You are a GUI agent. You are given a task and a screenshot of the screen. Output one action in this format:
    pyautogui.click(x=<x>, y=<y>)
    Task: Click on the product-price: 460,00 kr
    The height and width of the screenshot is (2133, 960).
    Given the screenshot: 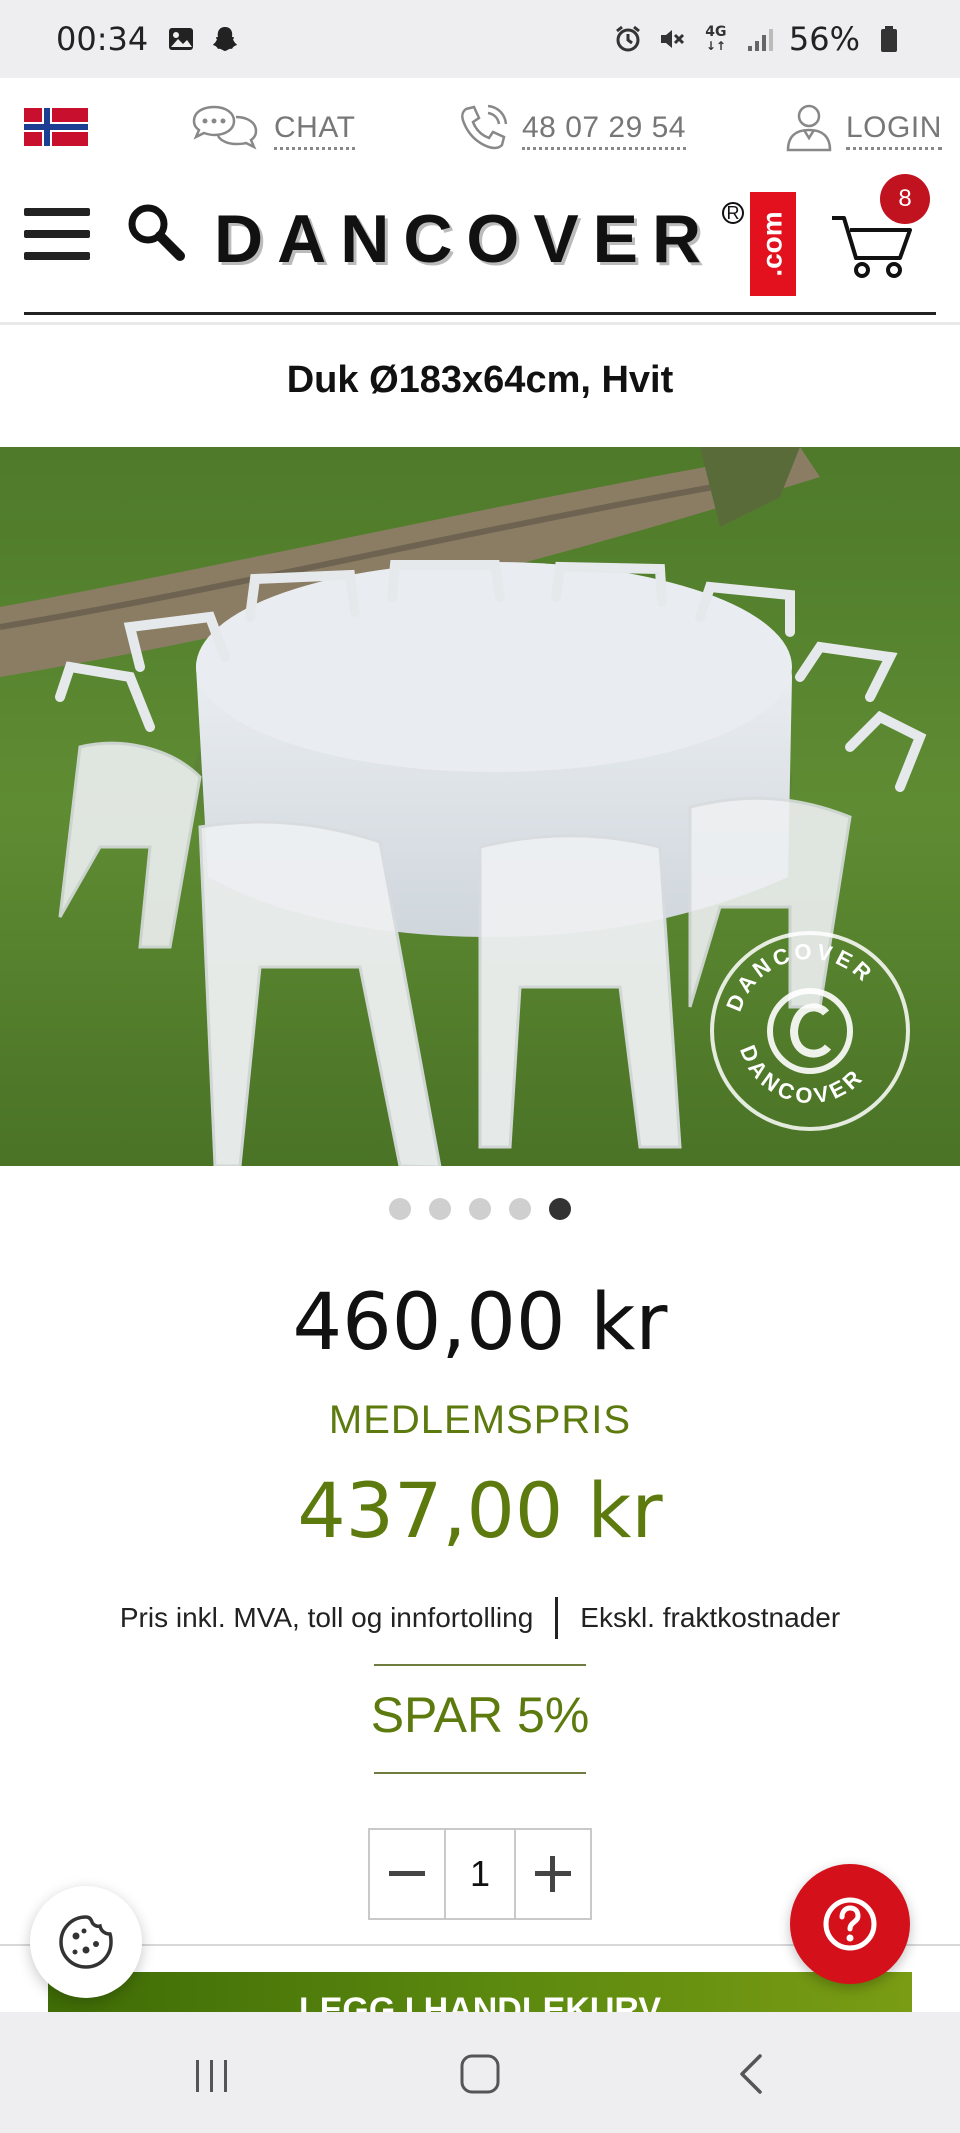 What is the action you would take?
    pyautogui.click(x=480, y=1323)
    